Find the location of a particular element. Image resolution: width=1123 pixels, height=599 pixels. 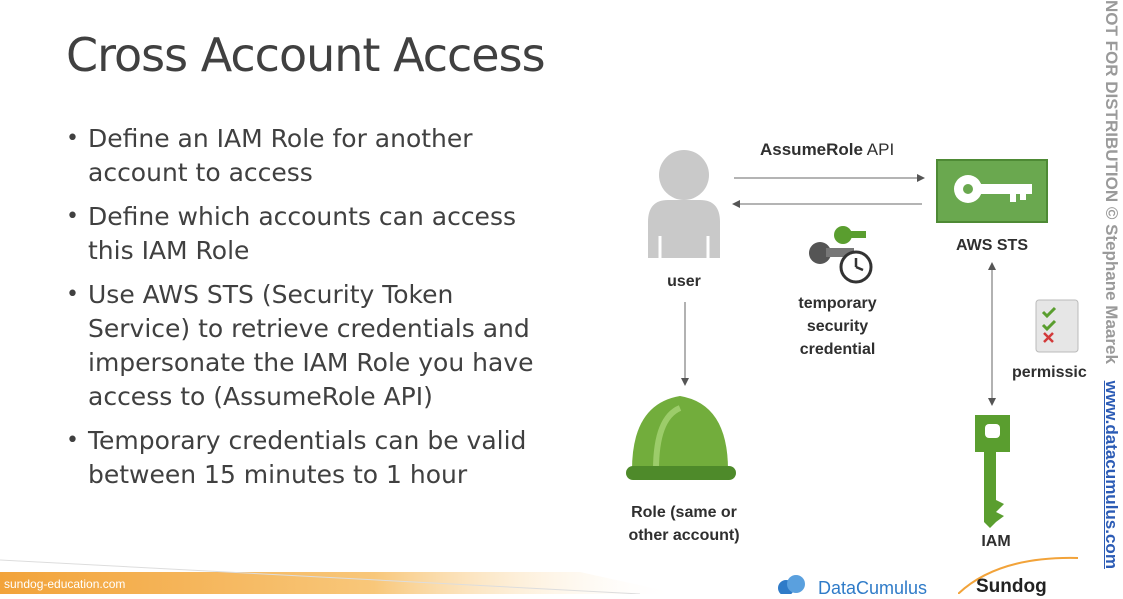

iam-key-icon is located at coordinates (992, 471).